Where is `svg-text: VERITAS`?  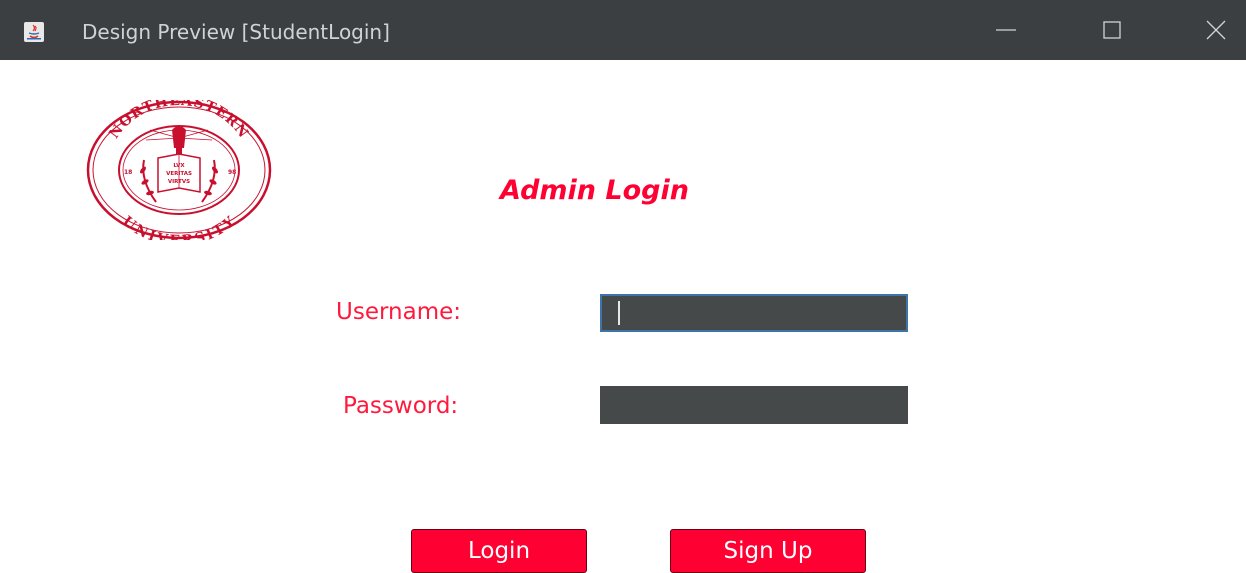 svg-text: VERITAS is located at coordinates (179, 174).